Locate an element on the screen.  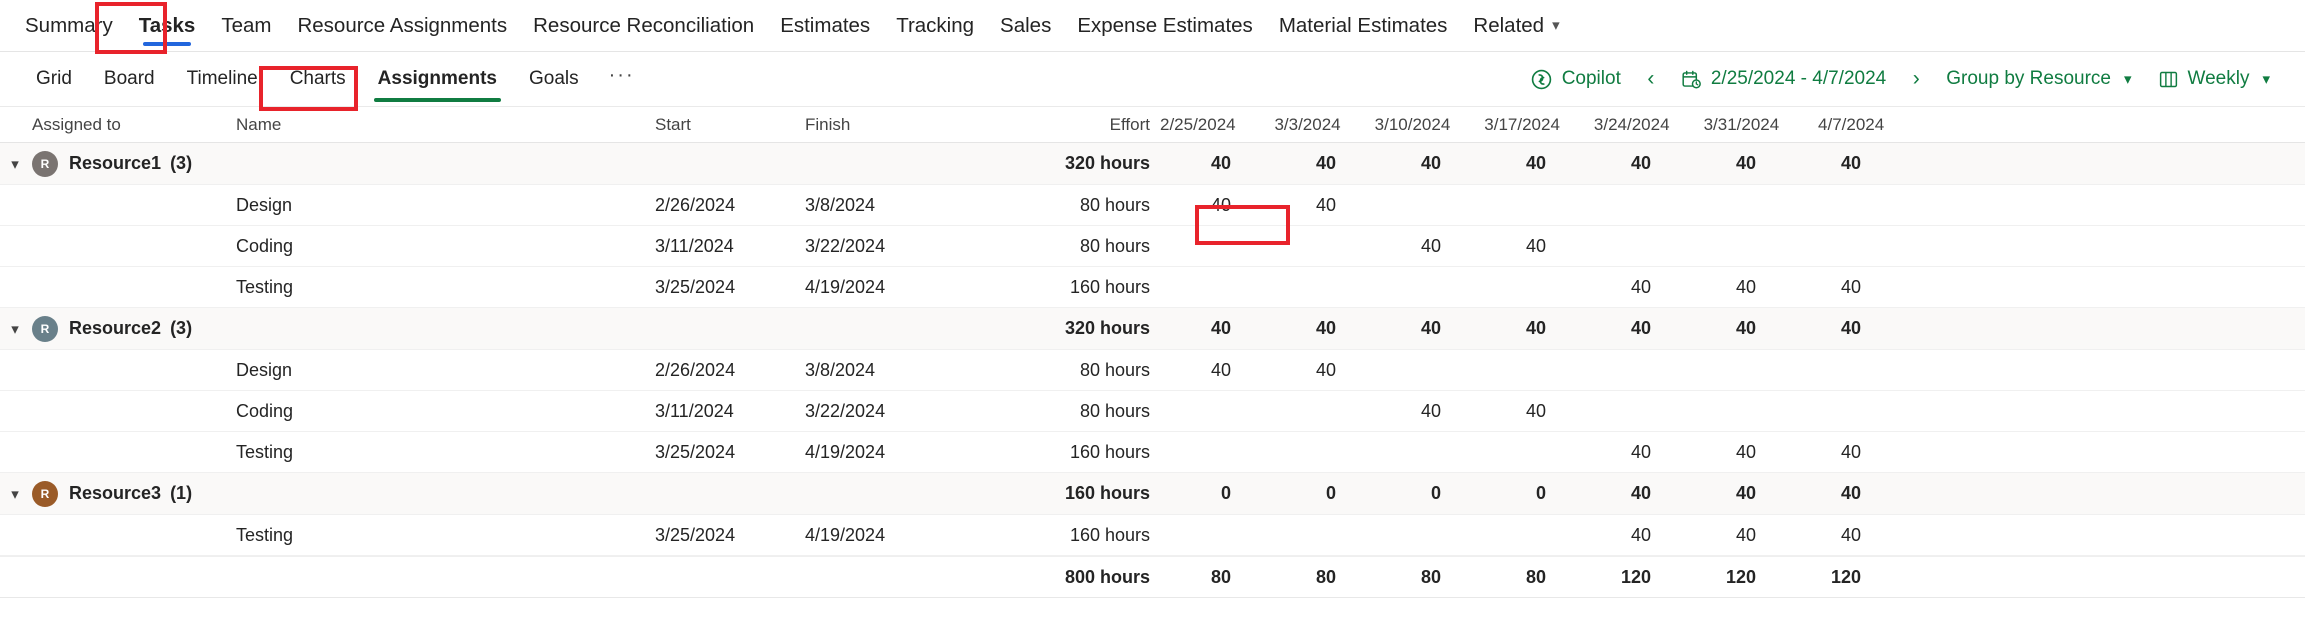
column-header-week-5: 3/24/2024 is located at coordinates (1649, 125).